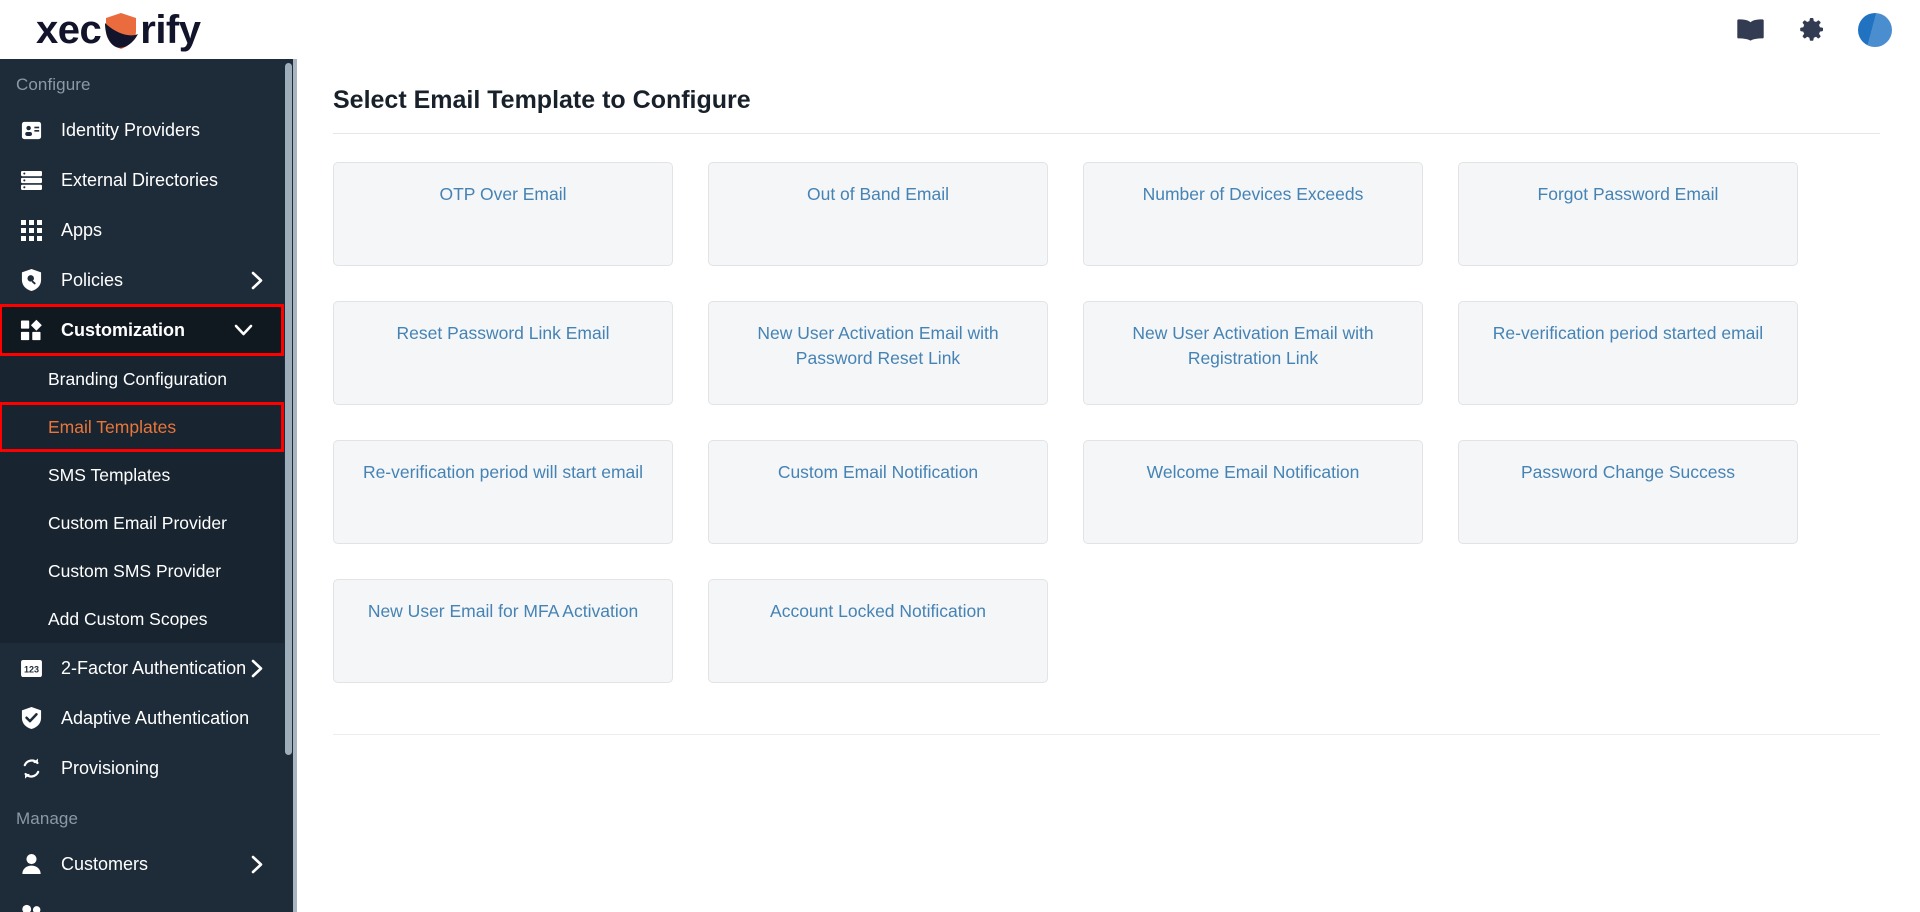 The height and width of the screenshot is (912, 1920). Describe the element at coordinates (131, 129) in the screenshot. I see `sidebar-item-label: Identity Providers` at that location.